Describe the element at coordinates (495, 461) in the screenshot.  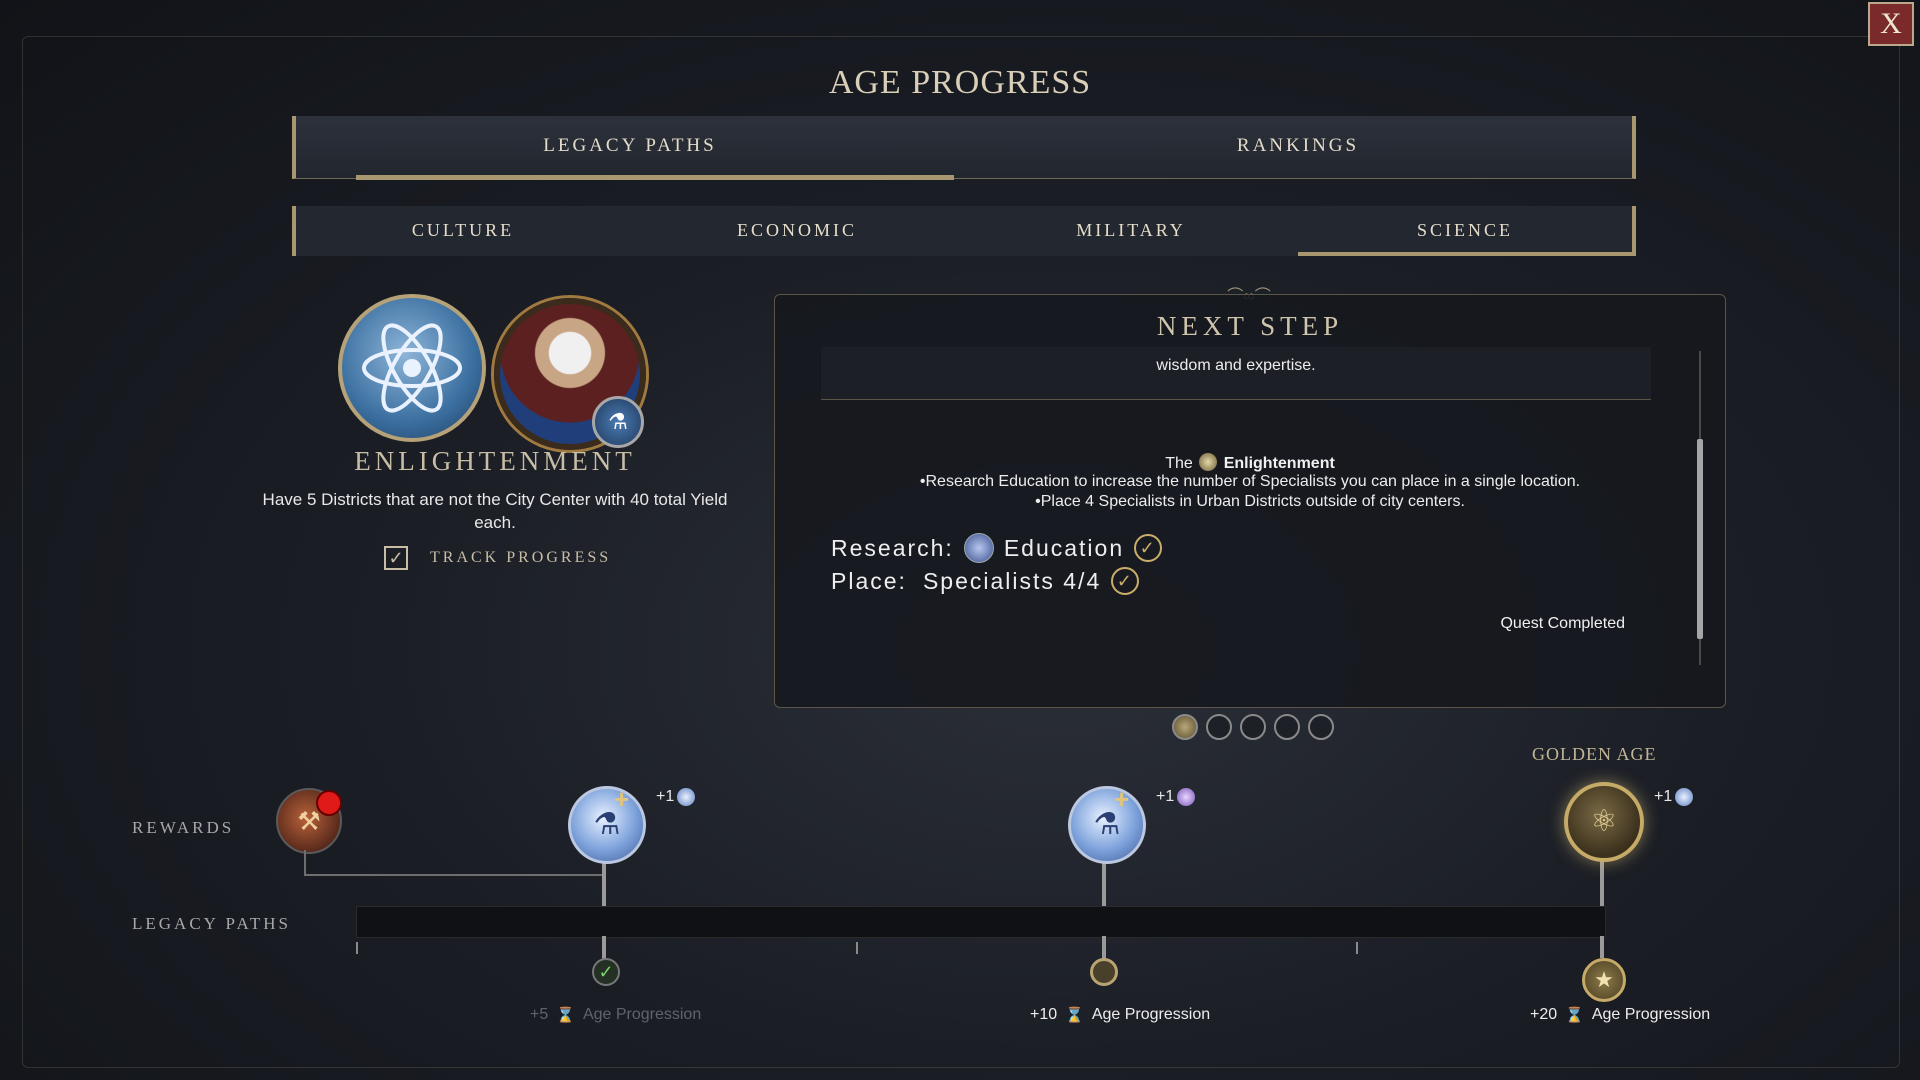
I see `legacy-title: ENLIGHTENMENT` at that location.